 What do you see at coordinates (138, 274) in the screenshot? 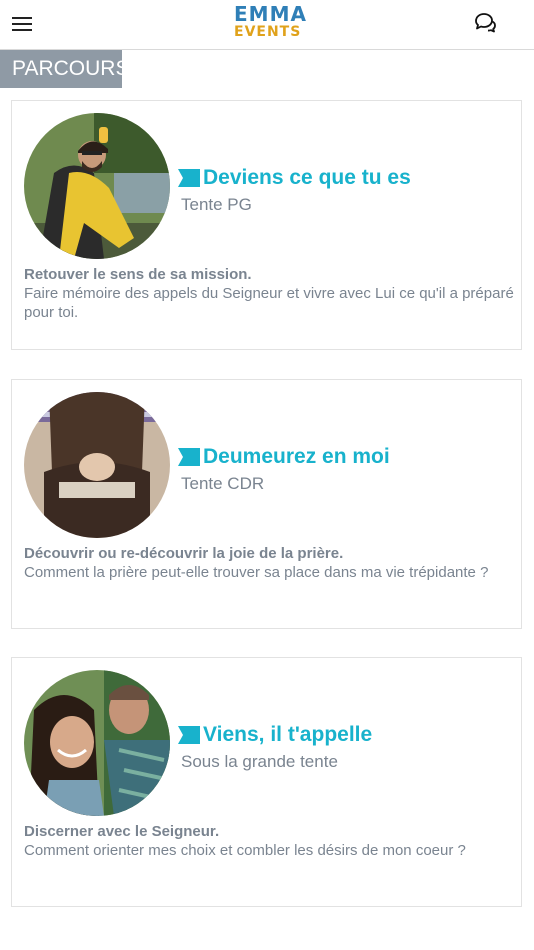
I see `card-lead: Retouver le sens de sa mission.` at bounding box center [138, 274].